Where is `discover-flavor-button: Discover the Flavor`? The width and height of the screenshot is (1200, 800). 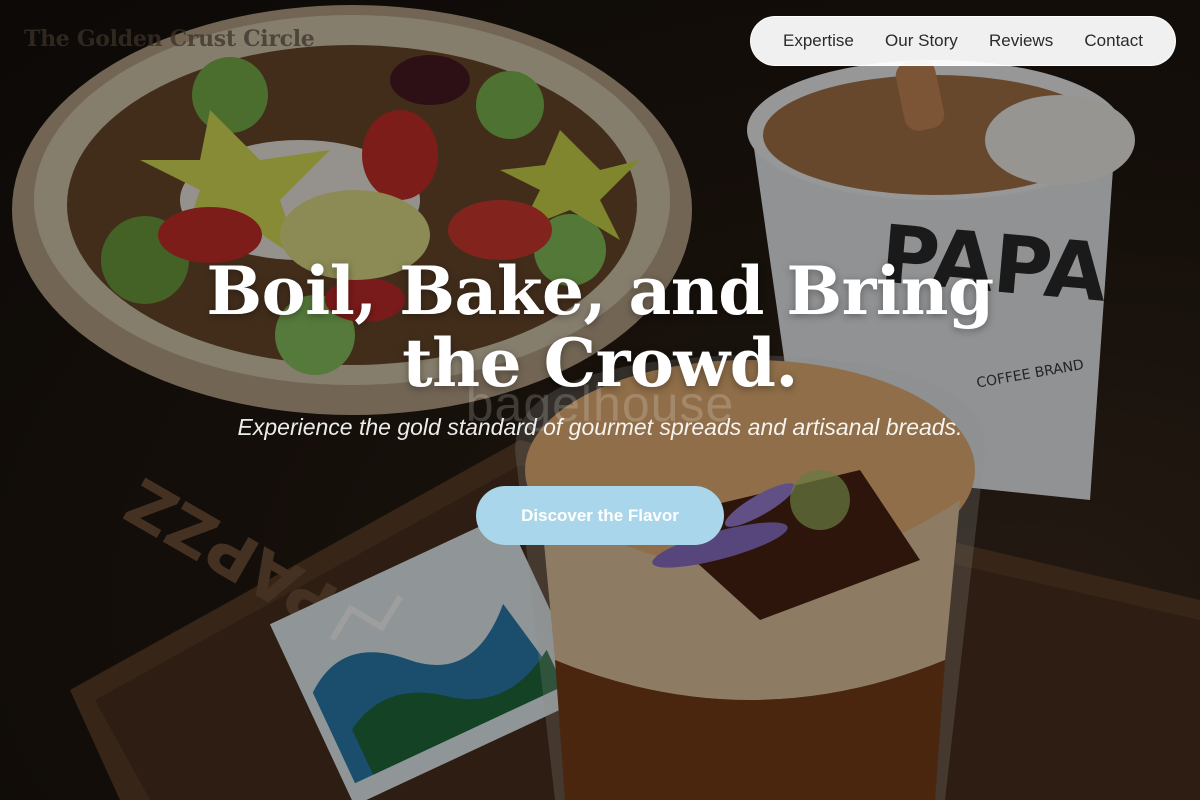 discover-flavor-button: Discover the Flavor is located at coordinates (600, 515).